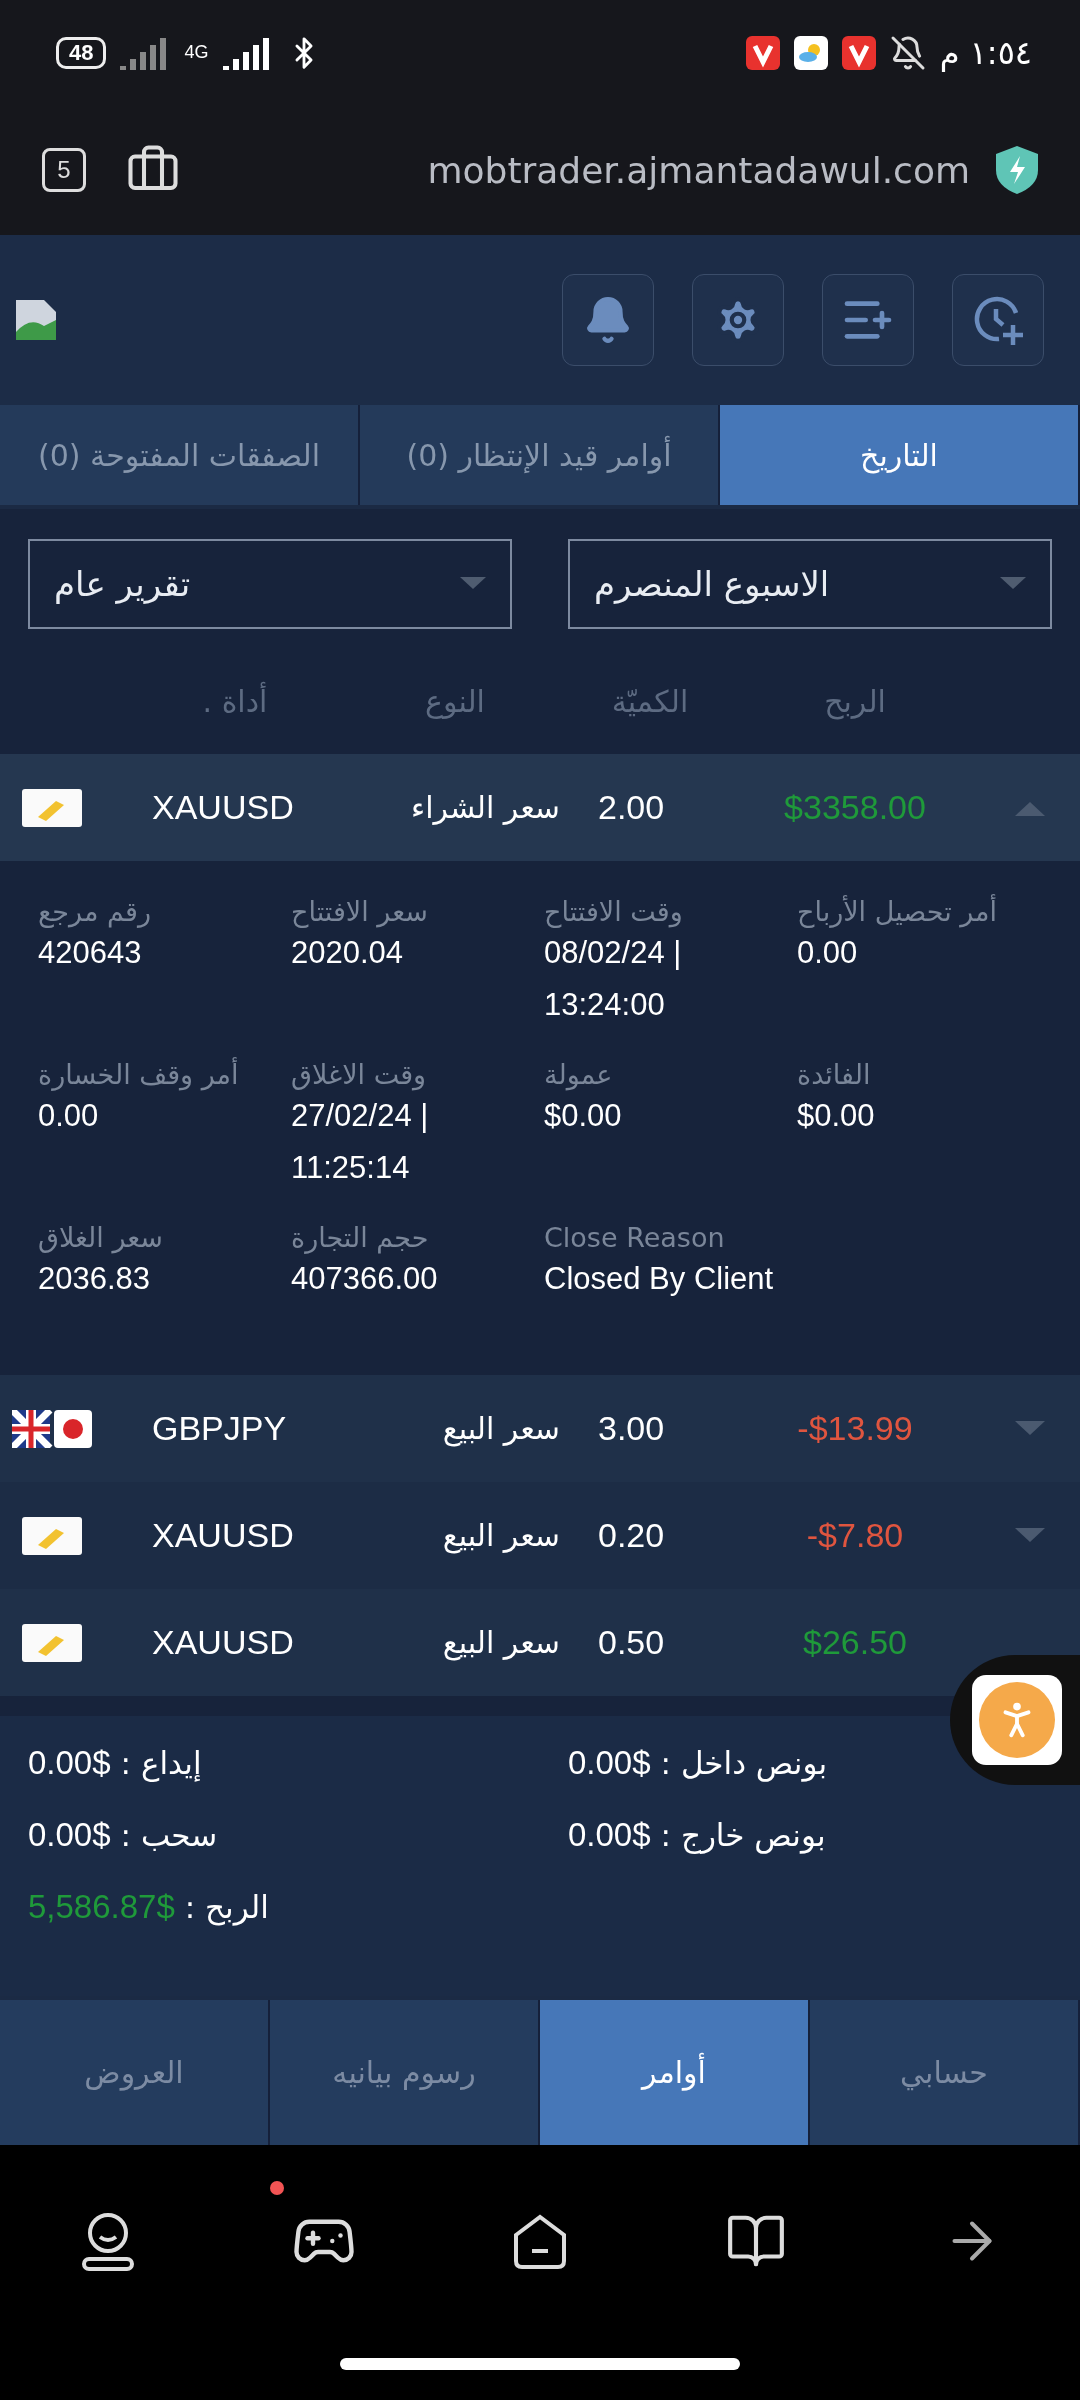 Image resolution: width=1080 pixels, height=2400 pixels. Describe the element at coordinates (270, 584) in the screenshot. I see `dropdown: تقرير عام` at that location.